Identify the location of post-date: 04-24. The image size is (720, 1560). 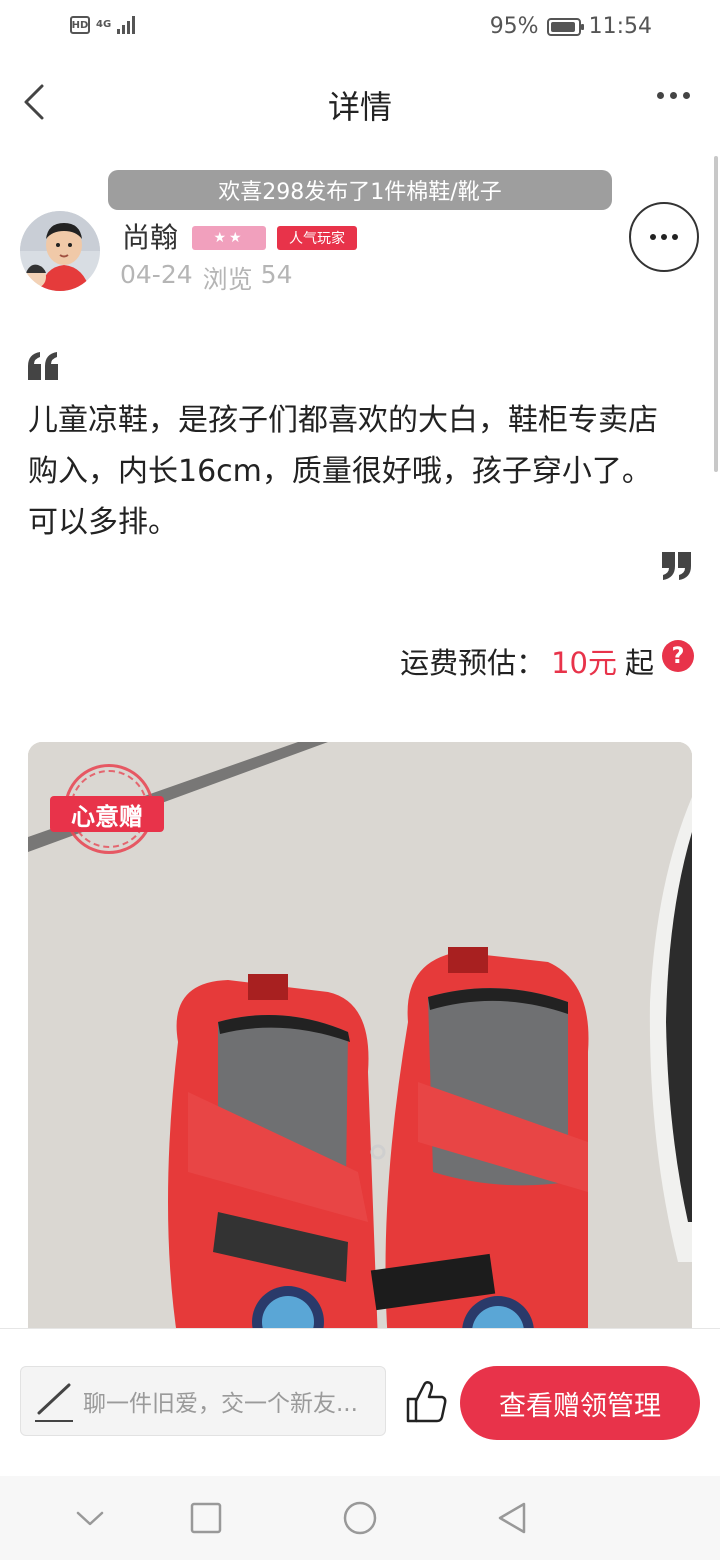
(156, 274).